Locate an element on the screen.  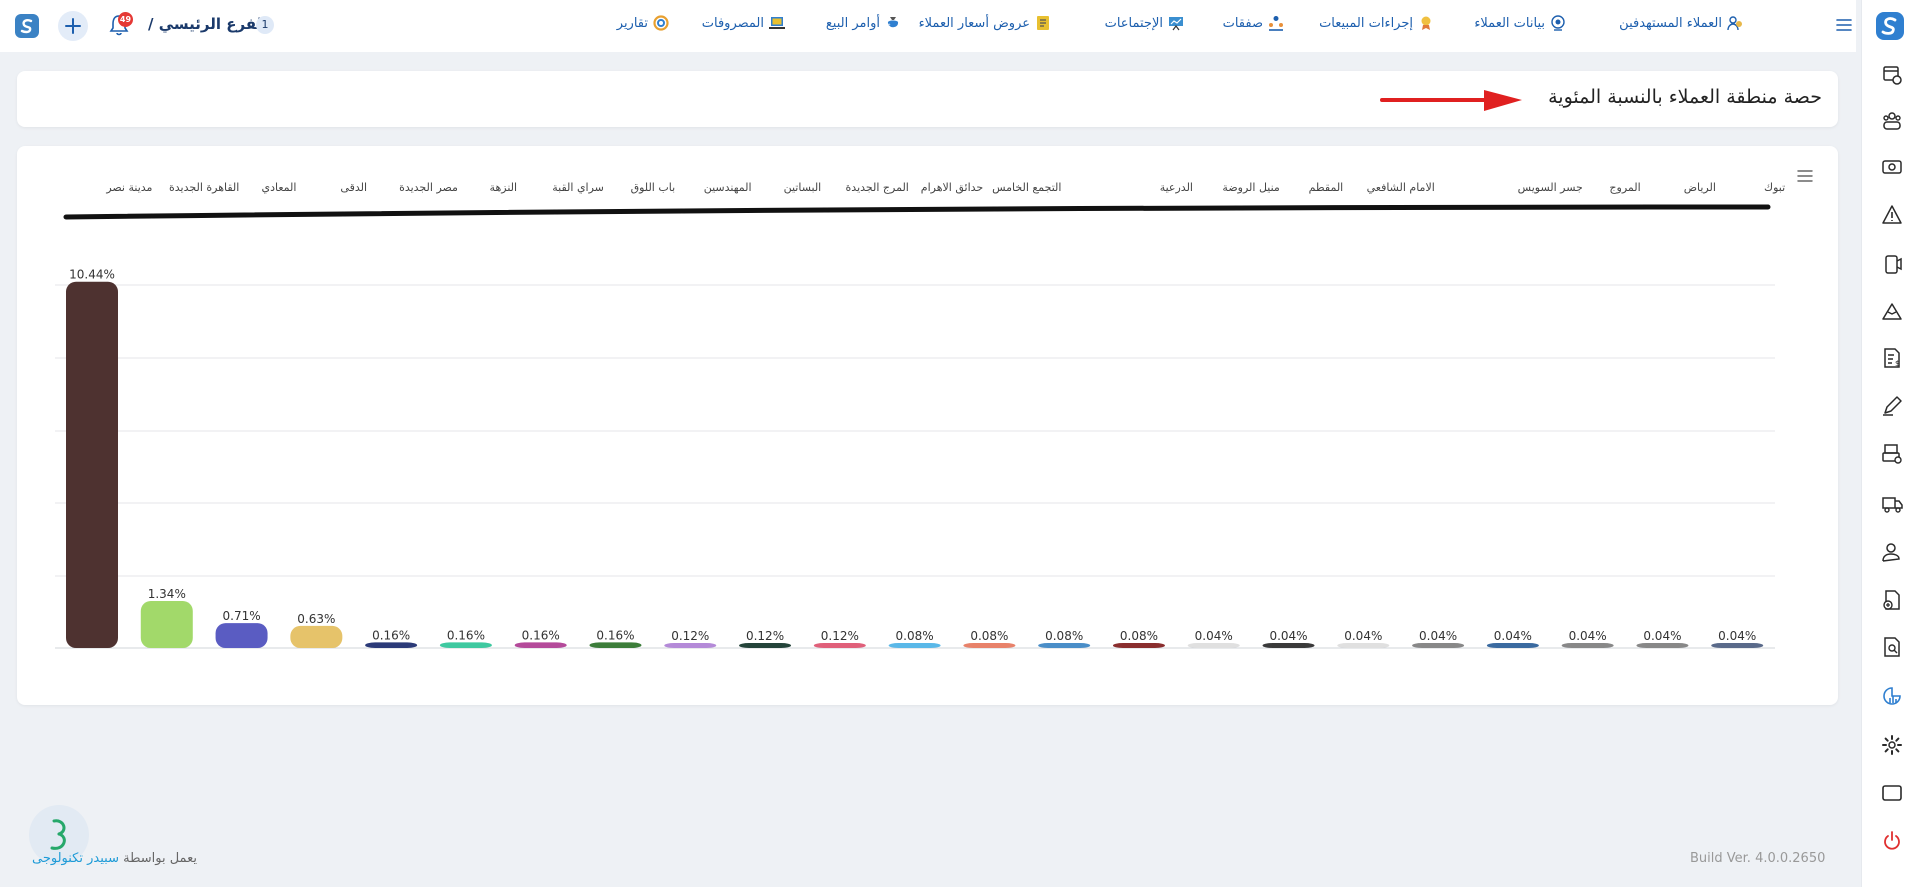
legend-item-label: المروج is located at coordinates (1624, 187).